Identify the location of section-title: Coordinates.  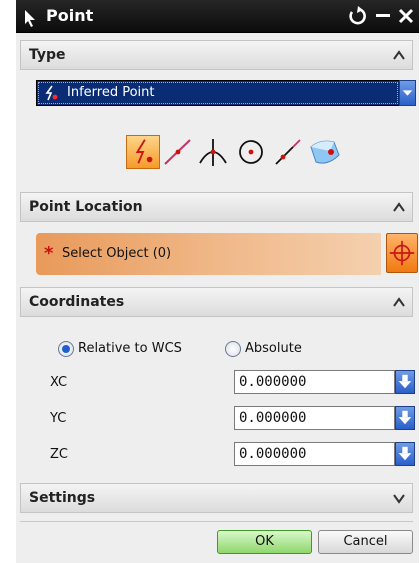
(77, 302).